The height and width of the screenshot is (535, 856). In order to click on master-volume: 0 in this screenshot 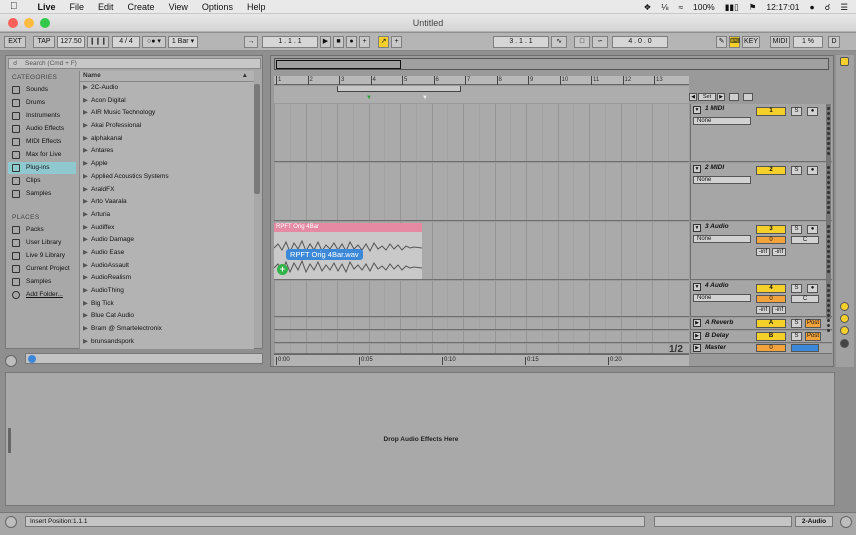, I will do `click(771, 348)`.